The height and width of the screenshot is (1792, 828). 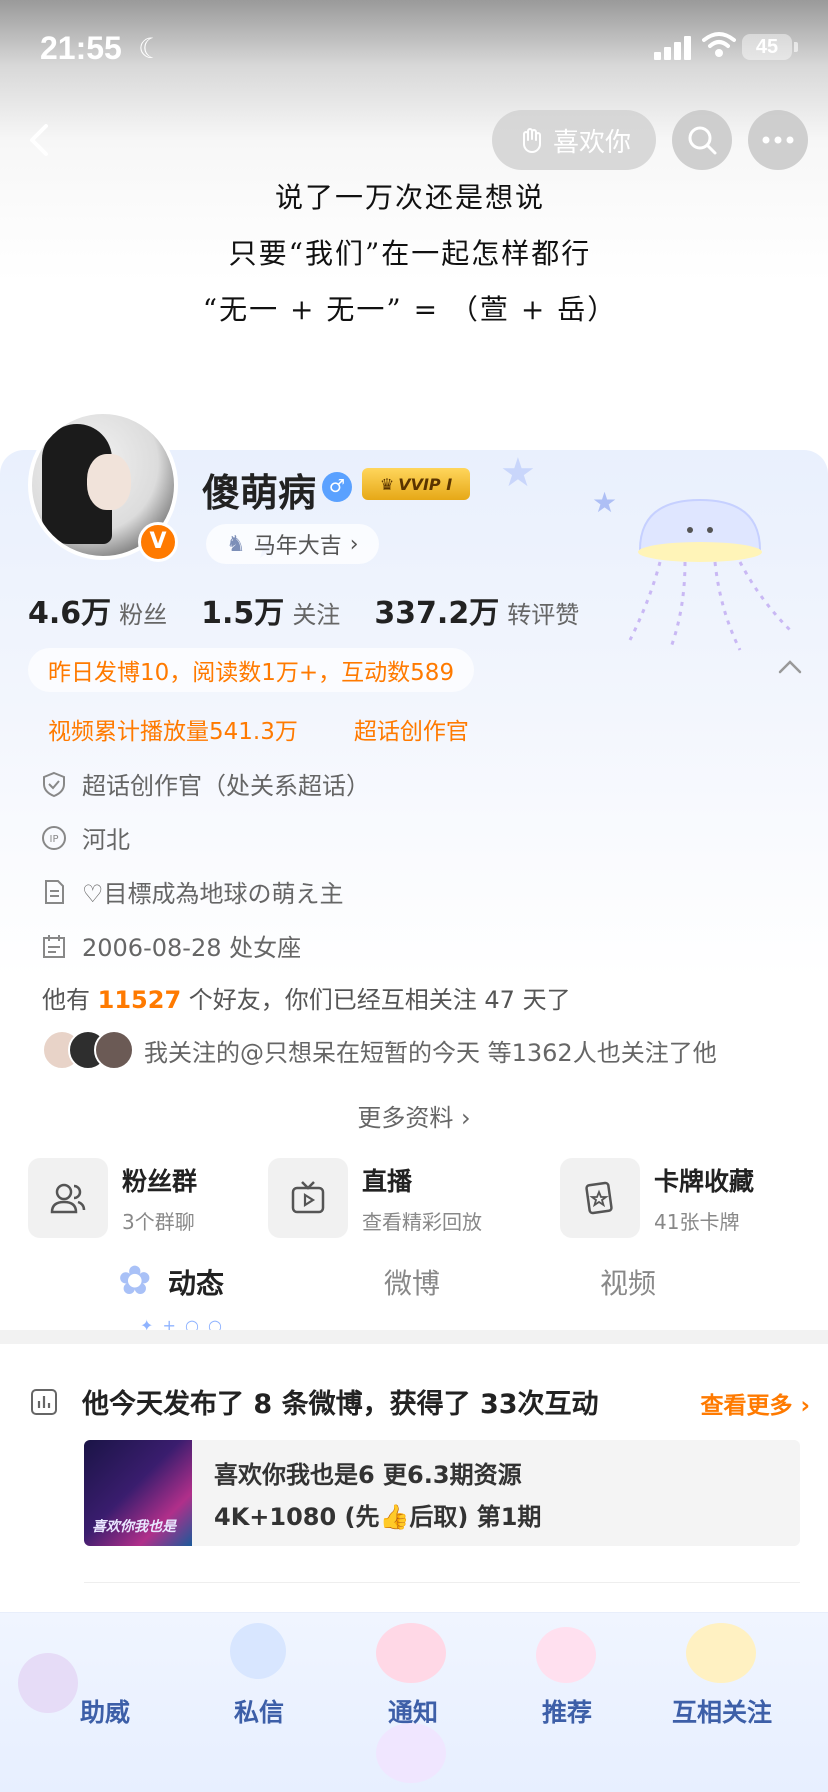 I want to click on more-dots-icon, so click(x=778, y=140).